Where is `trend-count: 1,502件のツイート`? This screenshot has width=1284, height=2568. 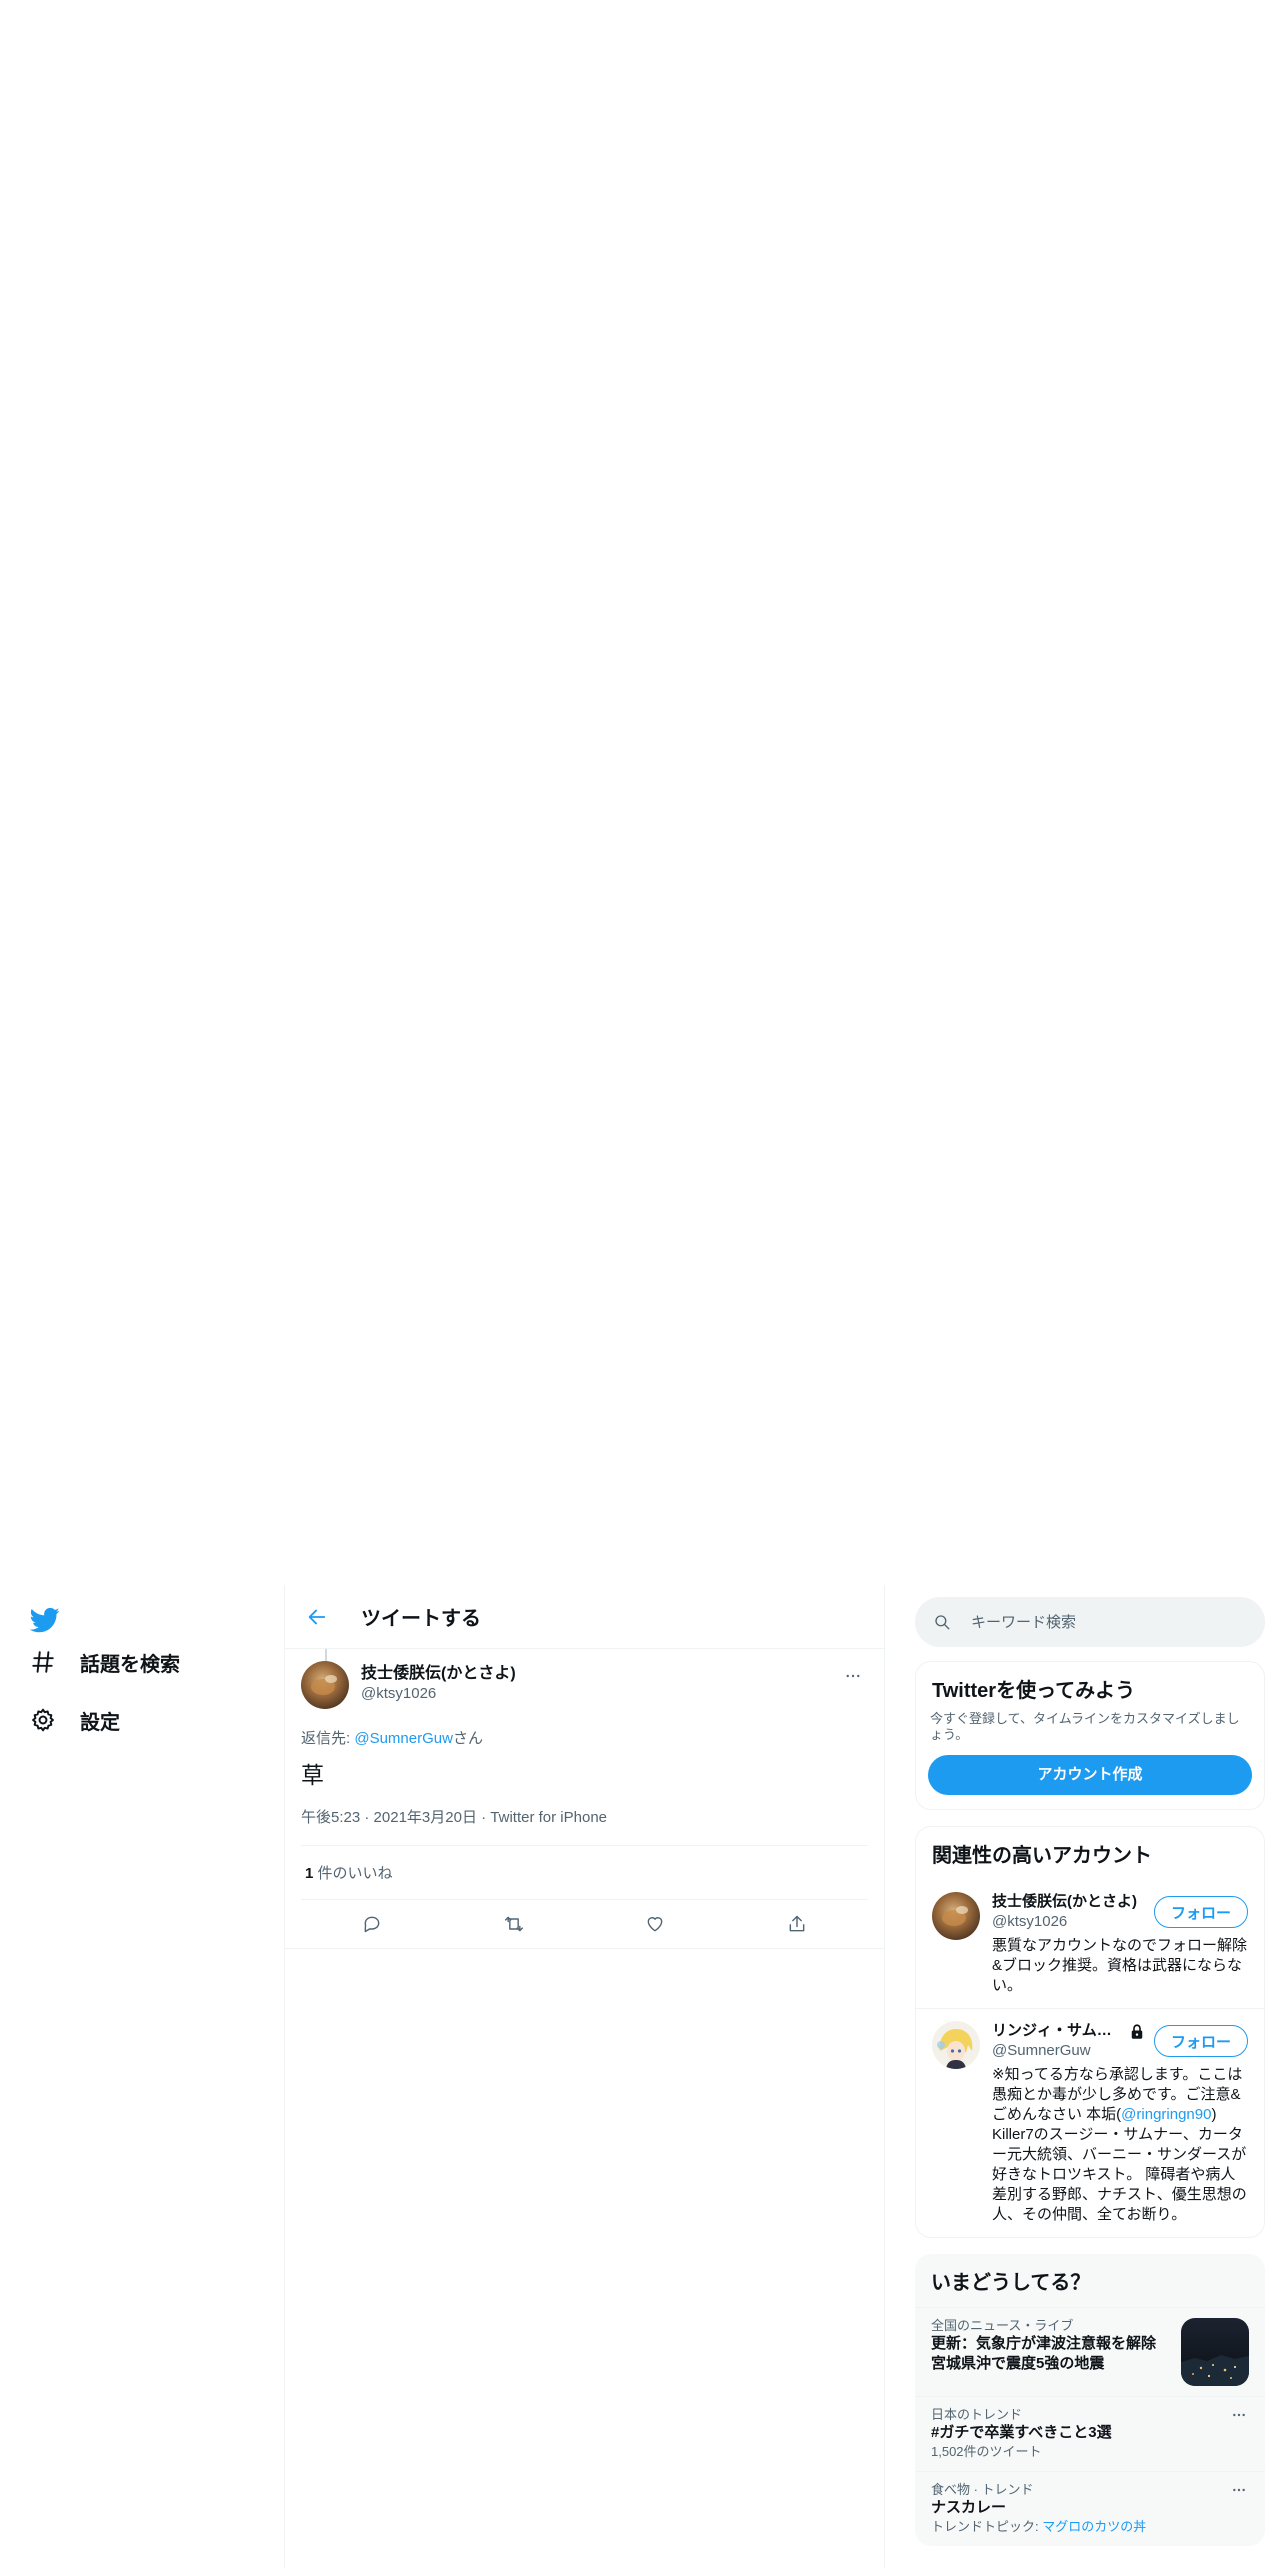 trend-count: 1,502件のツイート is located at coordinates (986, 2451).